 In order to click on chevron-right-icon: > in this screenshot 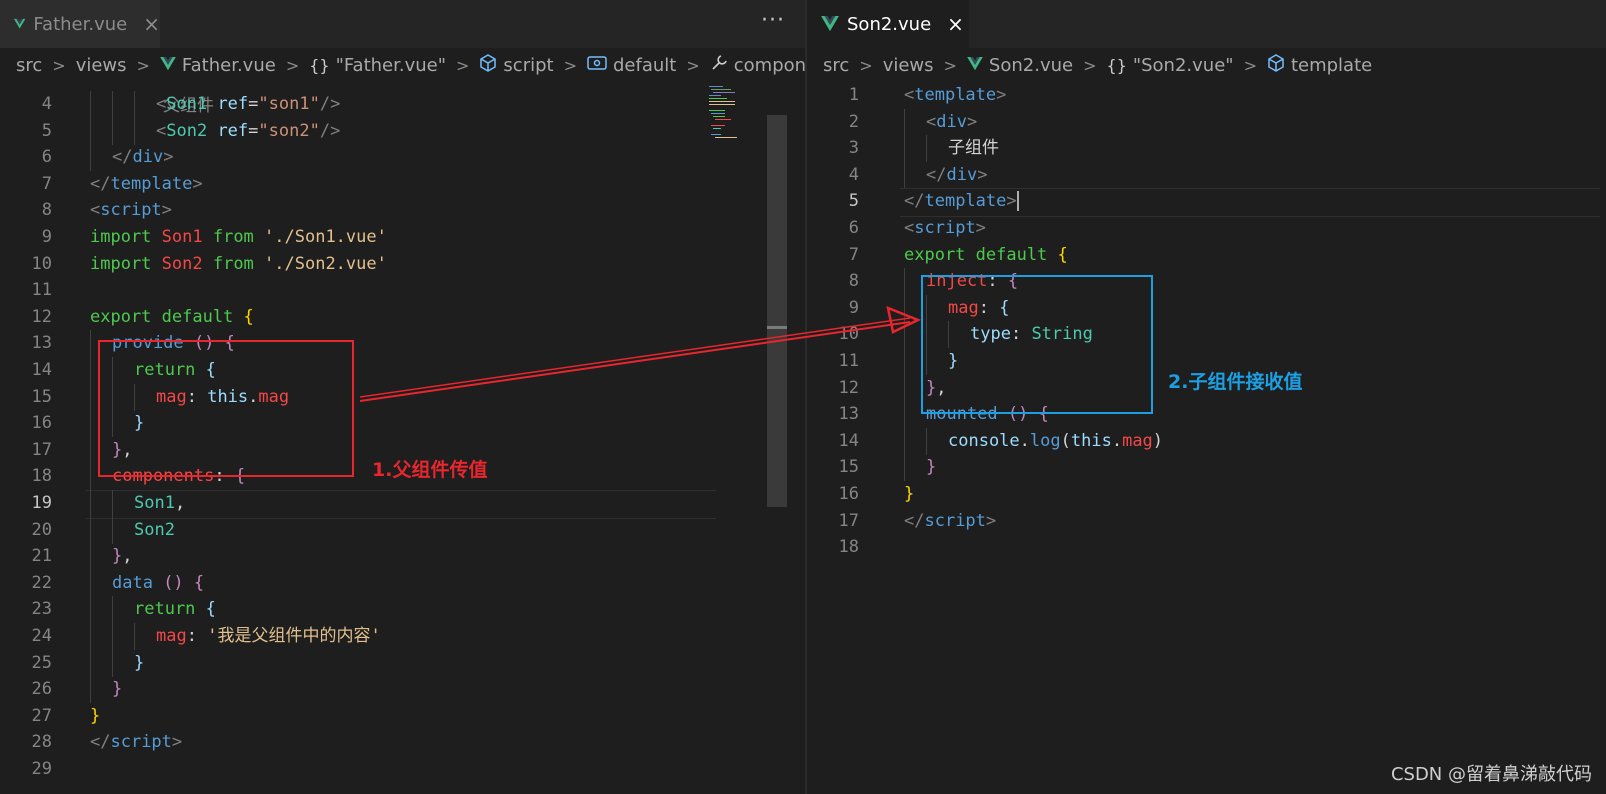, I will do `click(950, 65)`.